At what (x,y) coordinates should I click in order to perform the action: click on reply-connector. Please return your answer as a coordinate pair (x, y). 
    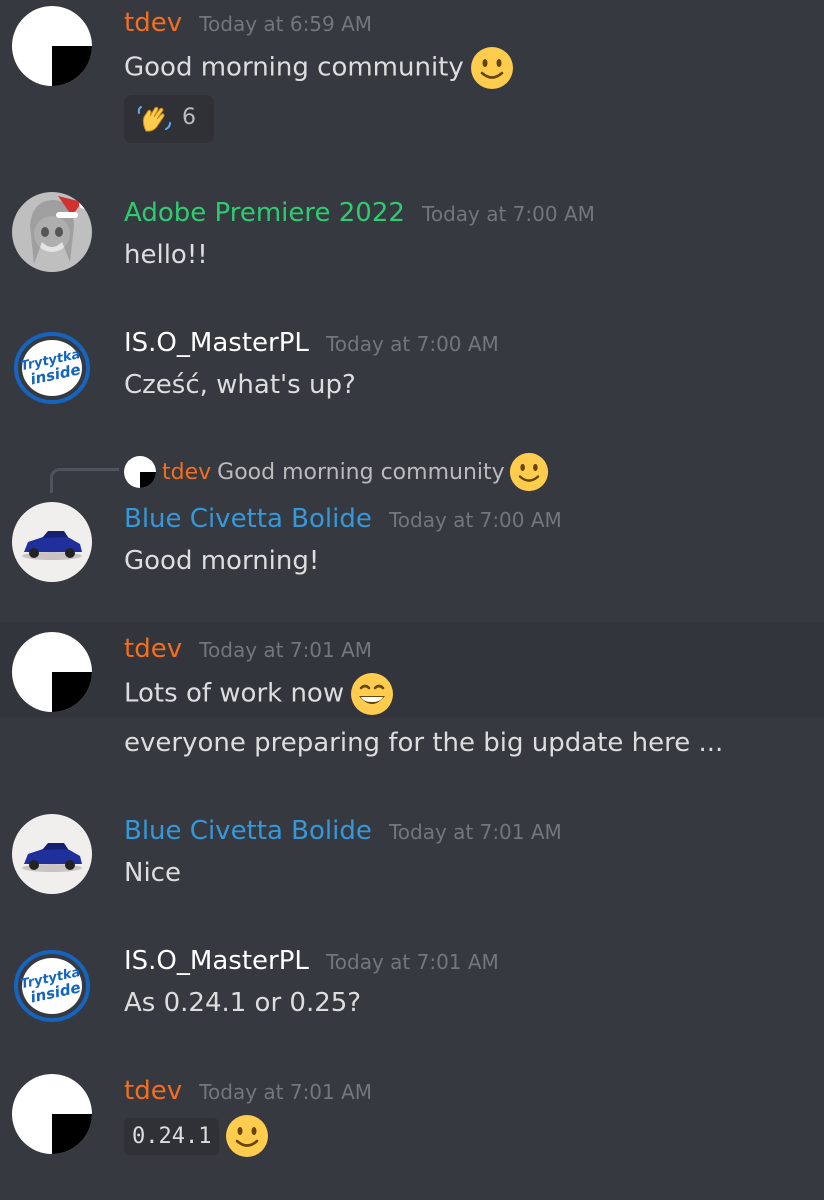
    Looking at the image, I should click on (84, 480).